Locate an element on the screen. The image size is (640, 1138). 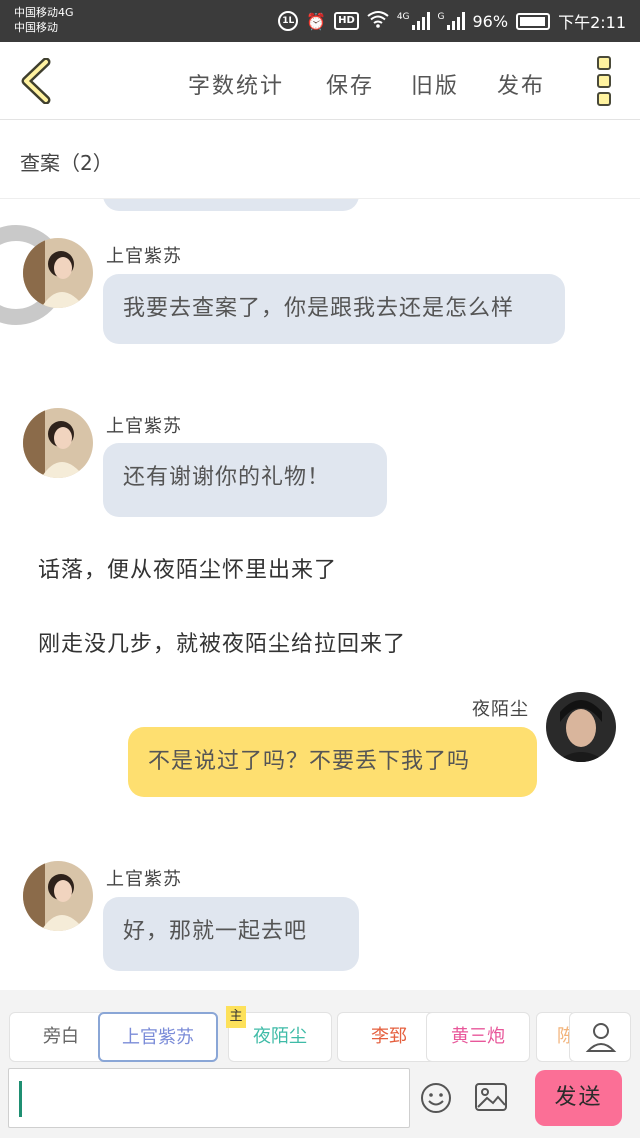
chevron-left-icon is located at coordinates (36, 81).